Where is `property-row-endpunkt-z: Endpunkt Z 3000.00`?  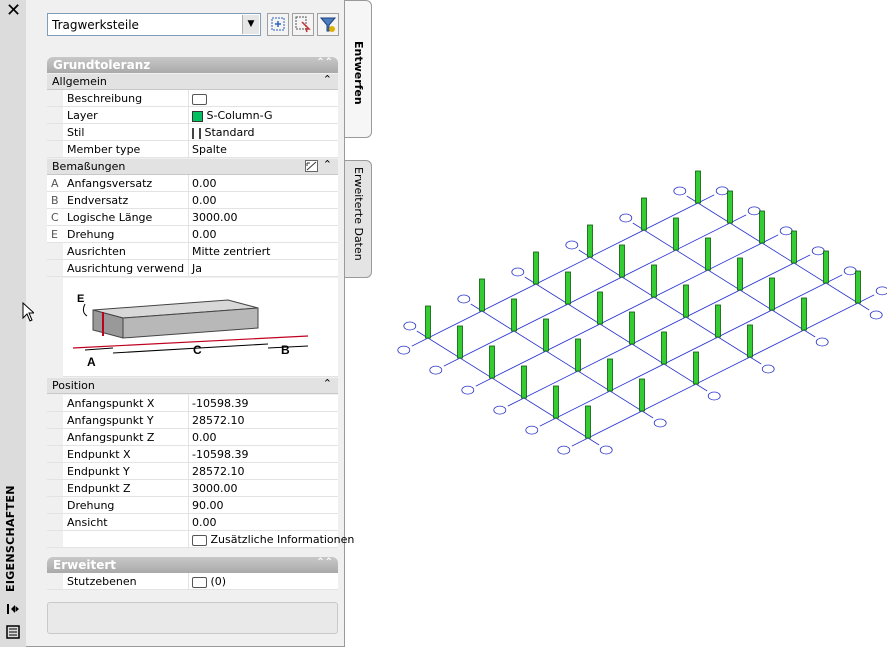
property-row-endpunkt-z: Endpunkt Z 3000.00 is located at coordinates (192, 488).